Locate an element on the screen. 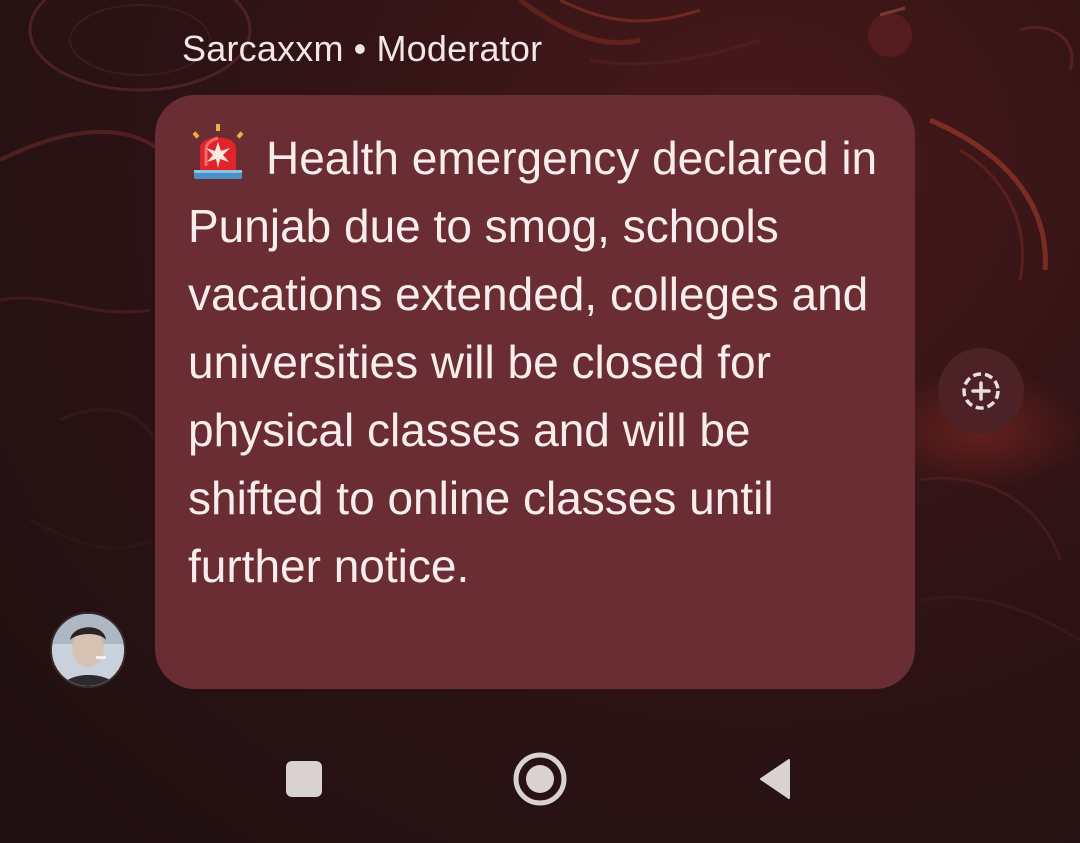  back-button is located at coordinates (774, 779).